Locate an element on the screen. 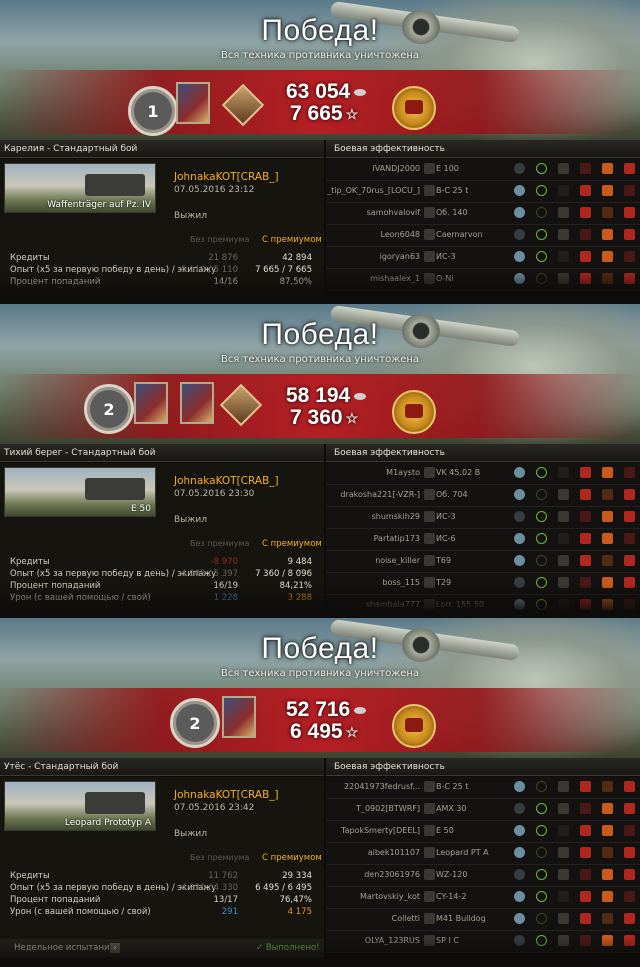 The height and width of the screenshot is (967, 640). vehicle-name: E 50 is located at coordinates (141, 509).